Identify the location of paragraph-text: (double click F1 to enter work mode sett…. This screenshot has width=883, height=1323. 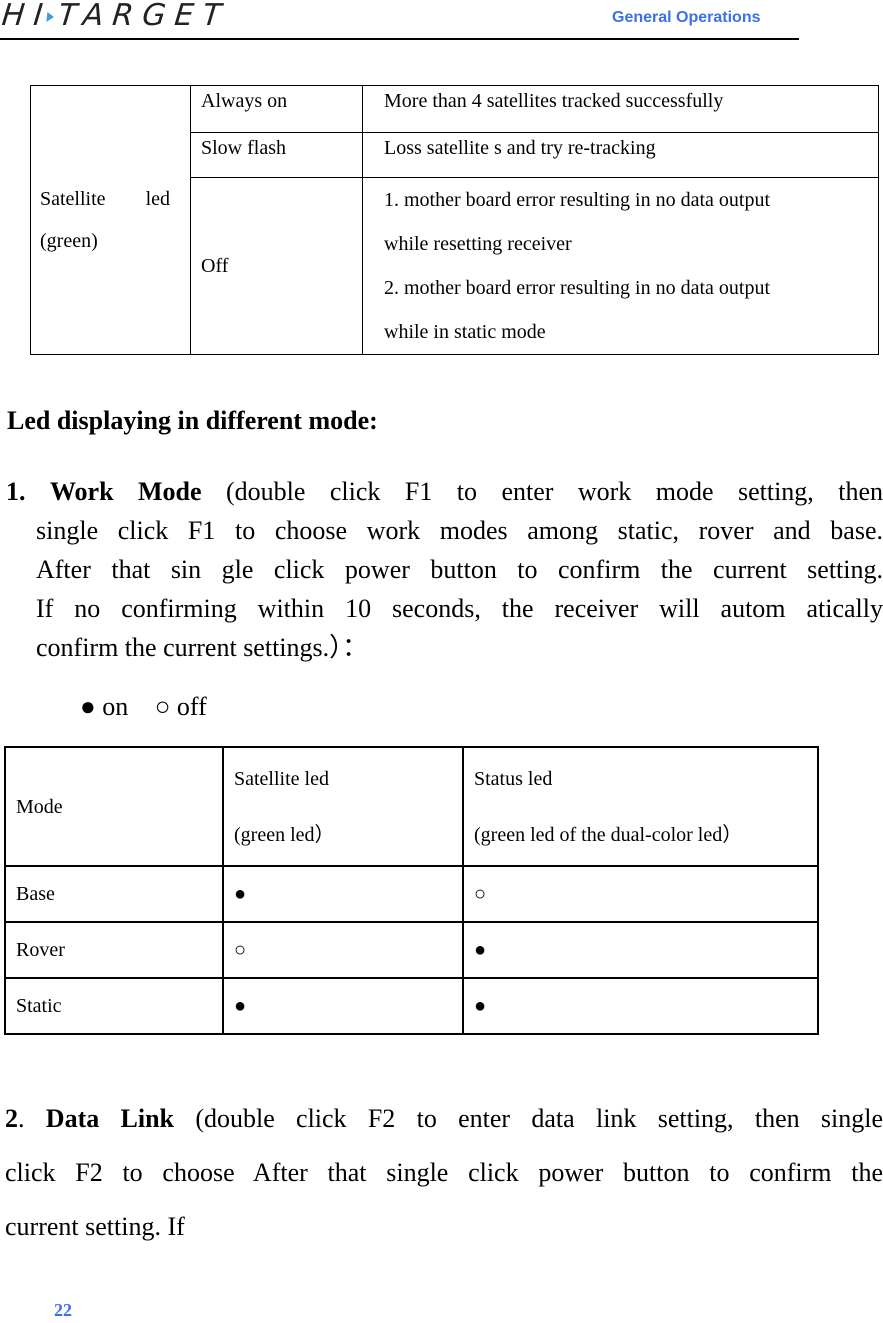
(554, 491).